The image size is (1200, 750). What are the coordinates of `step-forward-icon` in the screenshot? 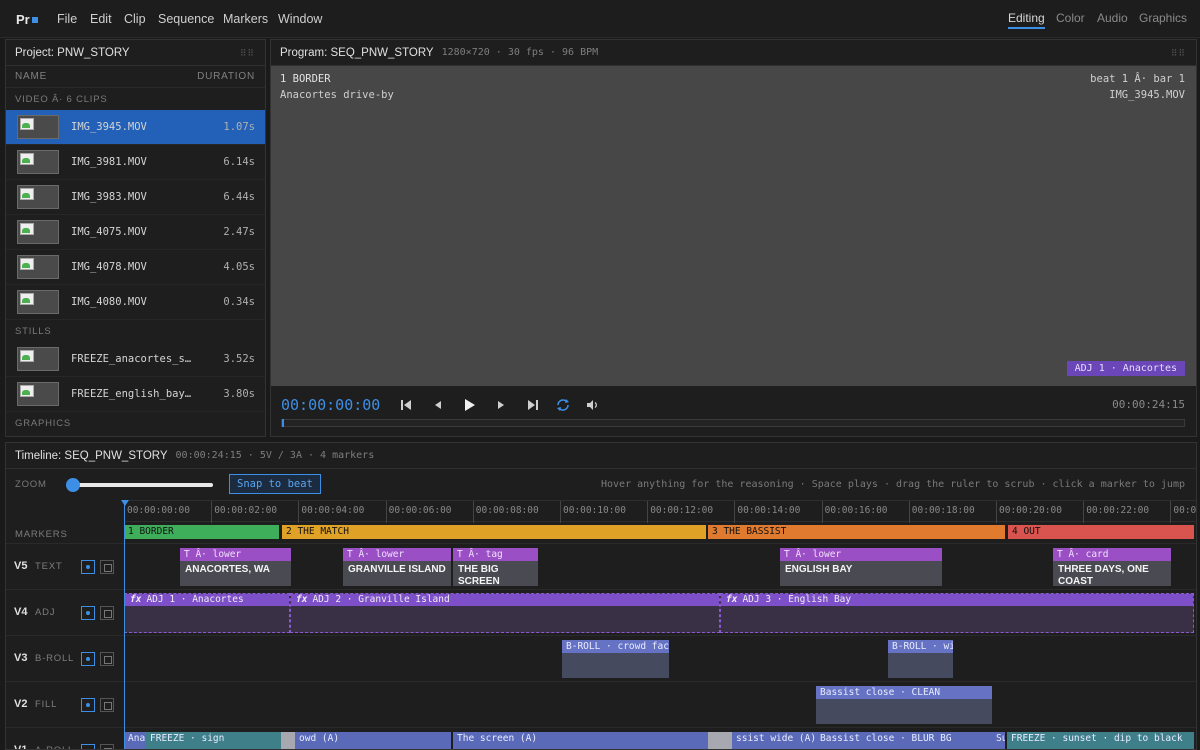 It's located at (501, 405).